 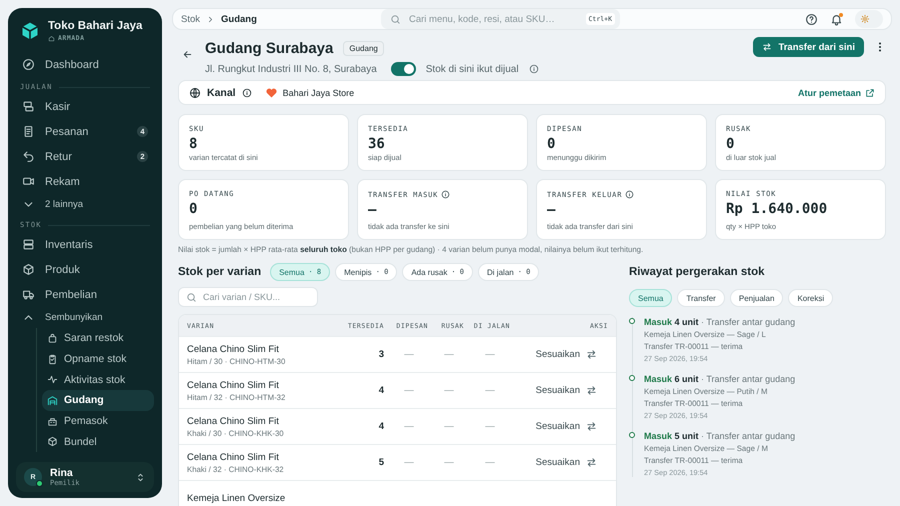 I want to click on sidebar-item: Rekam, so click(x=85, y=181).